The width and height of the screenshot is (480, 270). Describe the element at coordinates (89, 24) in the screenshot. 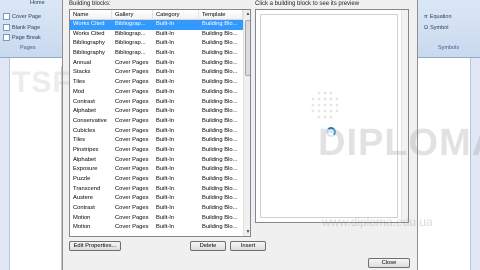

I see `list-item-name: Works Cited` at that location.